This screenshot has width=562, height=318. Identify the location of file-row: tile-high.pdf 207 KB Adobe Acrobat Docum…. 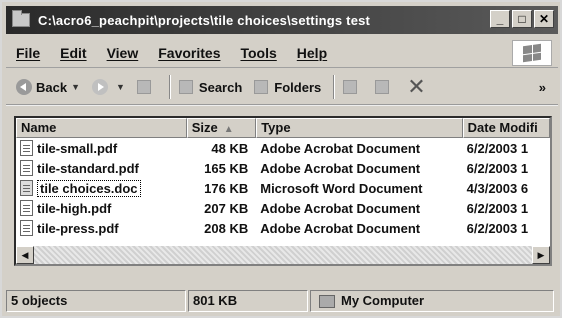
(283, 208).